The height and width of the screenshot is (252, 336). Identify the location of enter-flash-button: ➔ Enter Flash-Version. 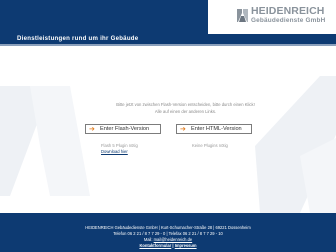
(123, 129).